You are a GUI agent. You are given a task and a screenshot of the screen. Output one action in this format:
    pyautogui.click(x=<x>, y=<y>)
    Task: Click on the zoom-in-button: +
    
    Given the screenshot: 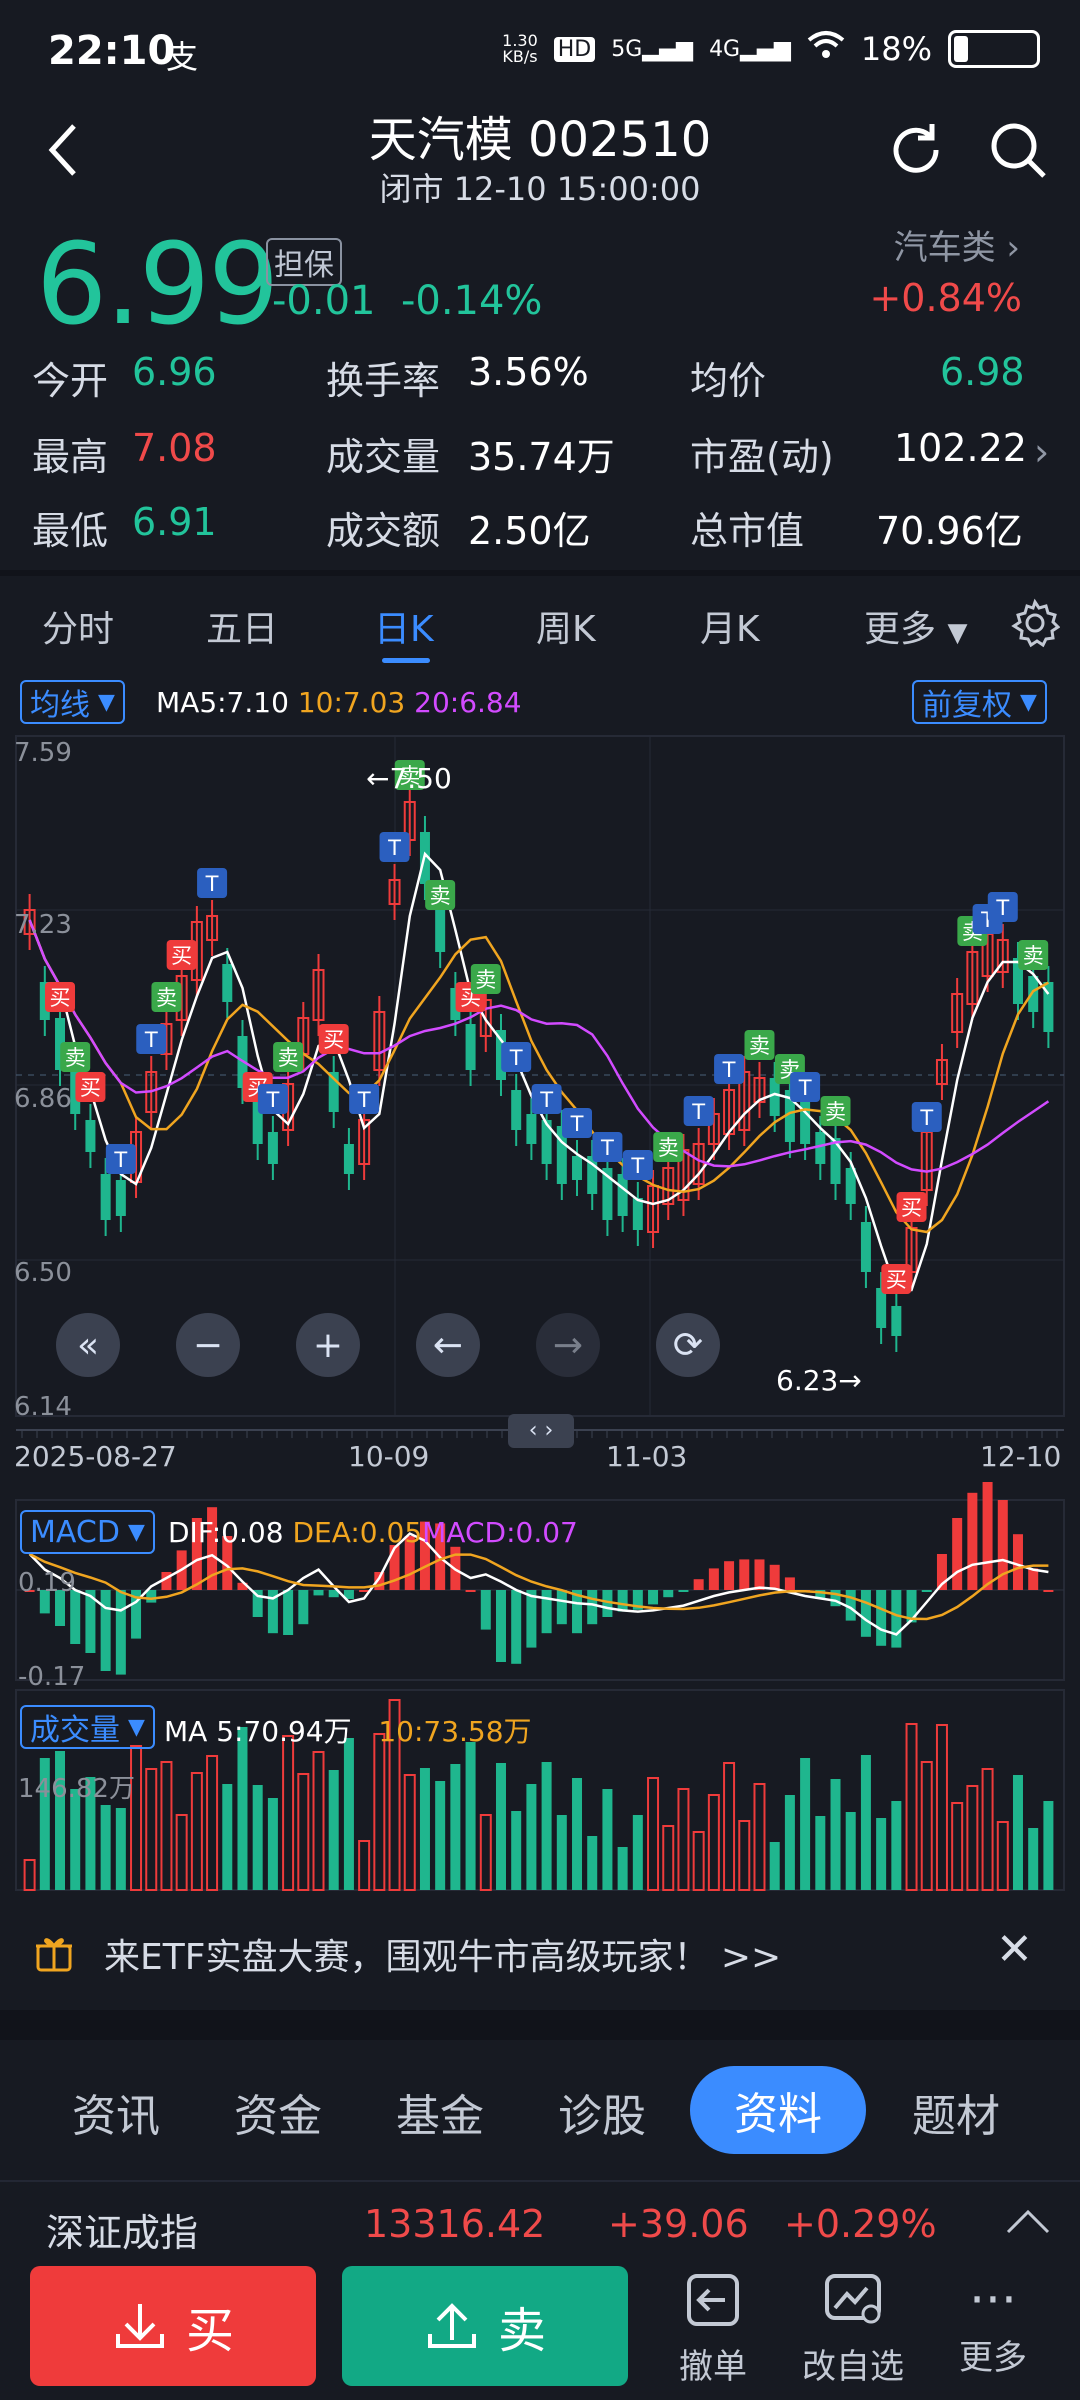 What is the action you would take?
    pyautogui.click(x=328, y=1345)
    